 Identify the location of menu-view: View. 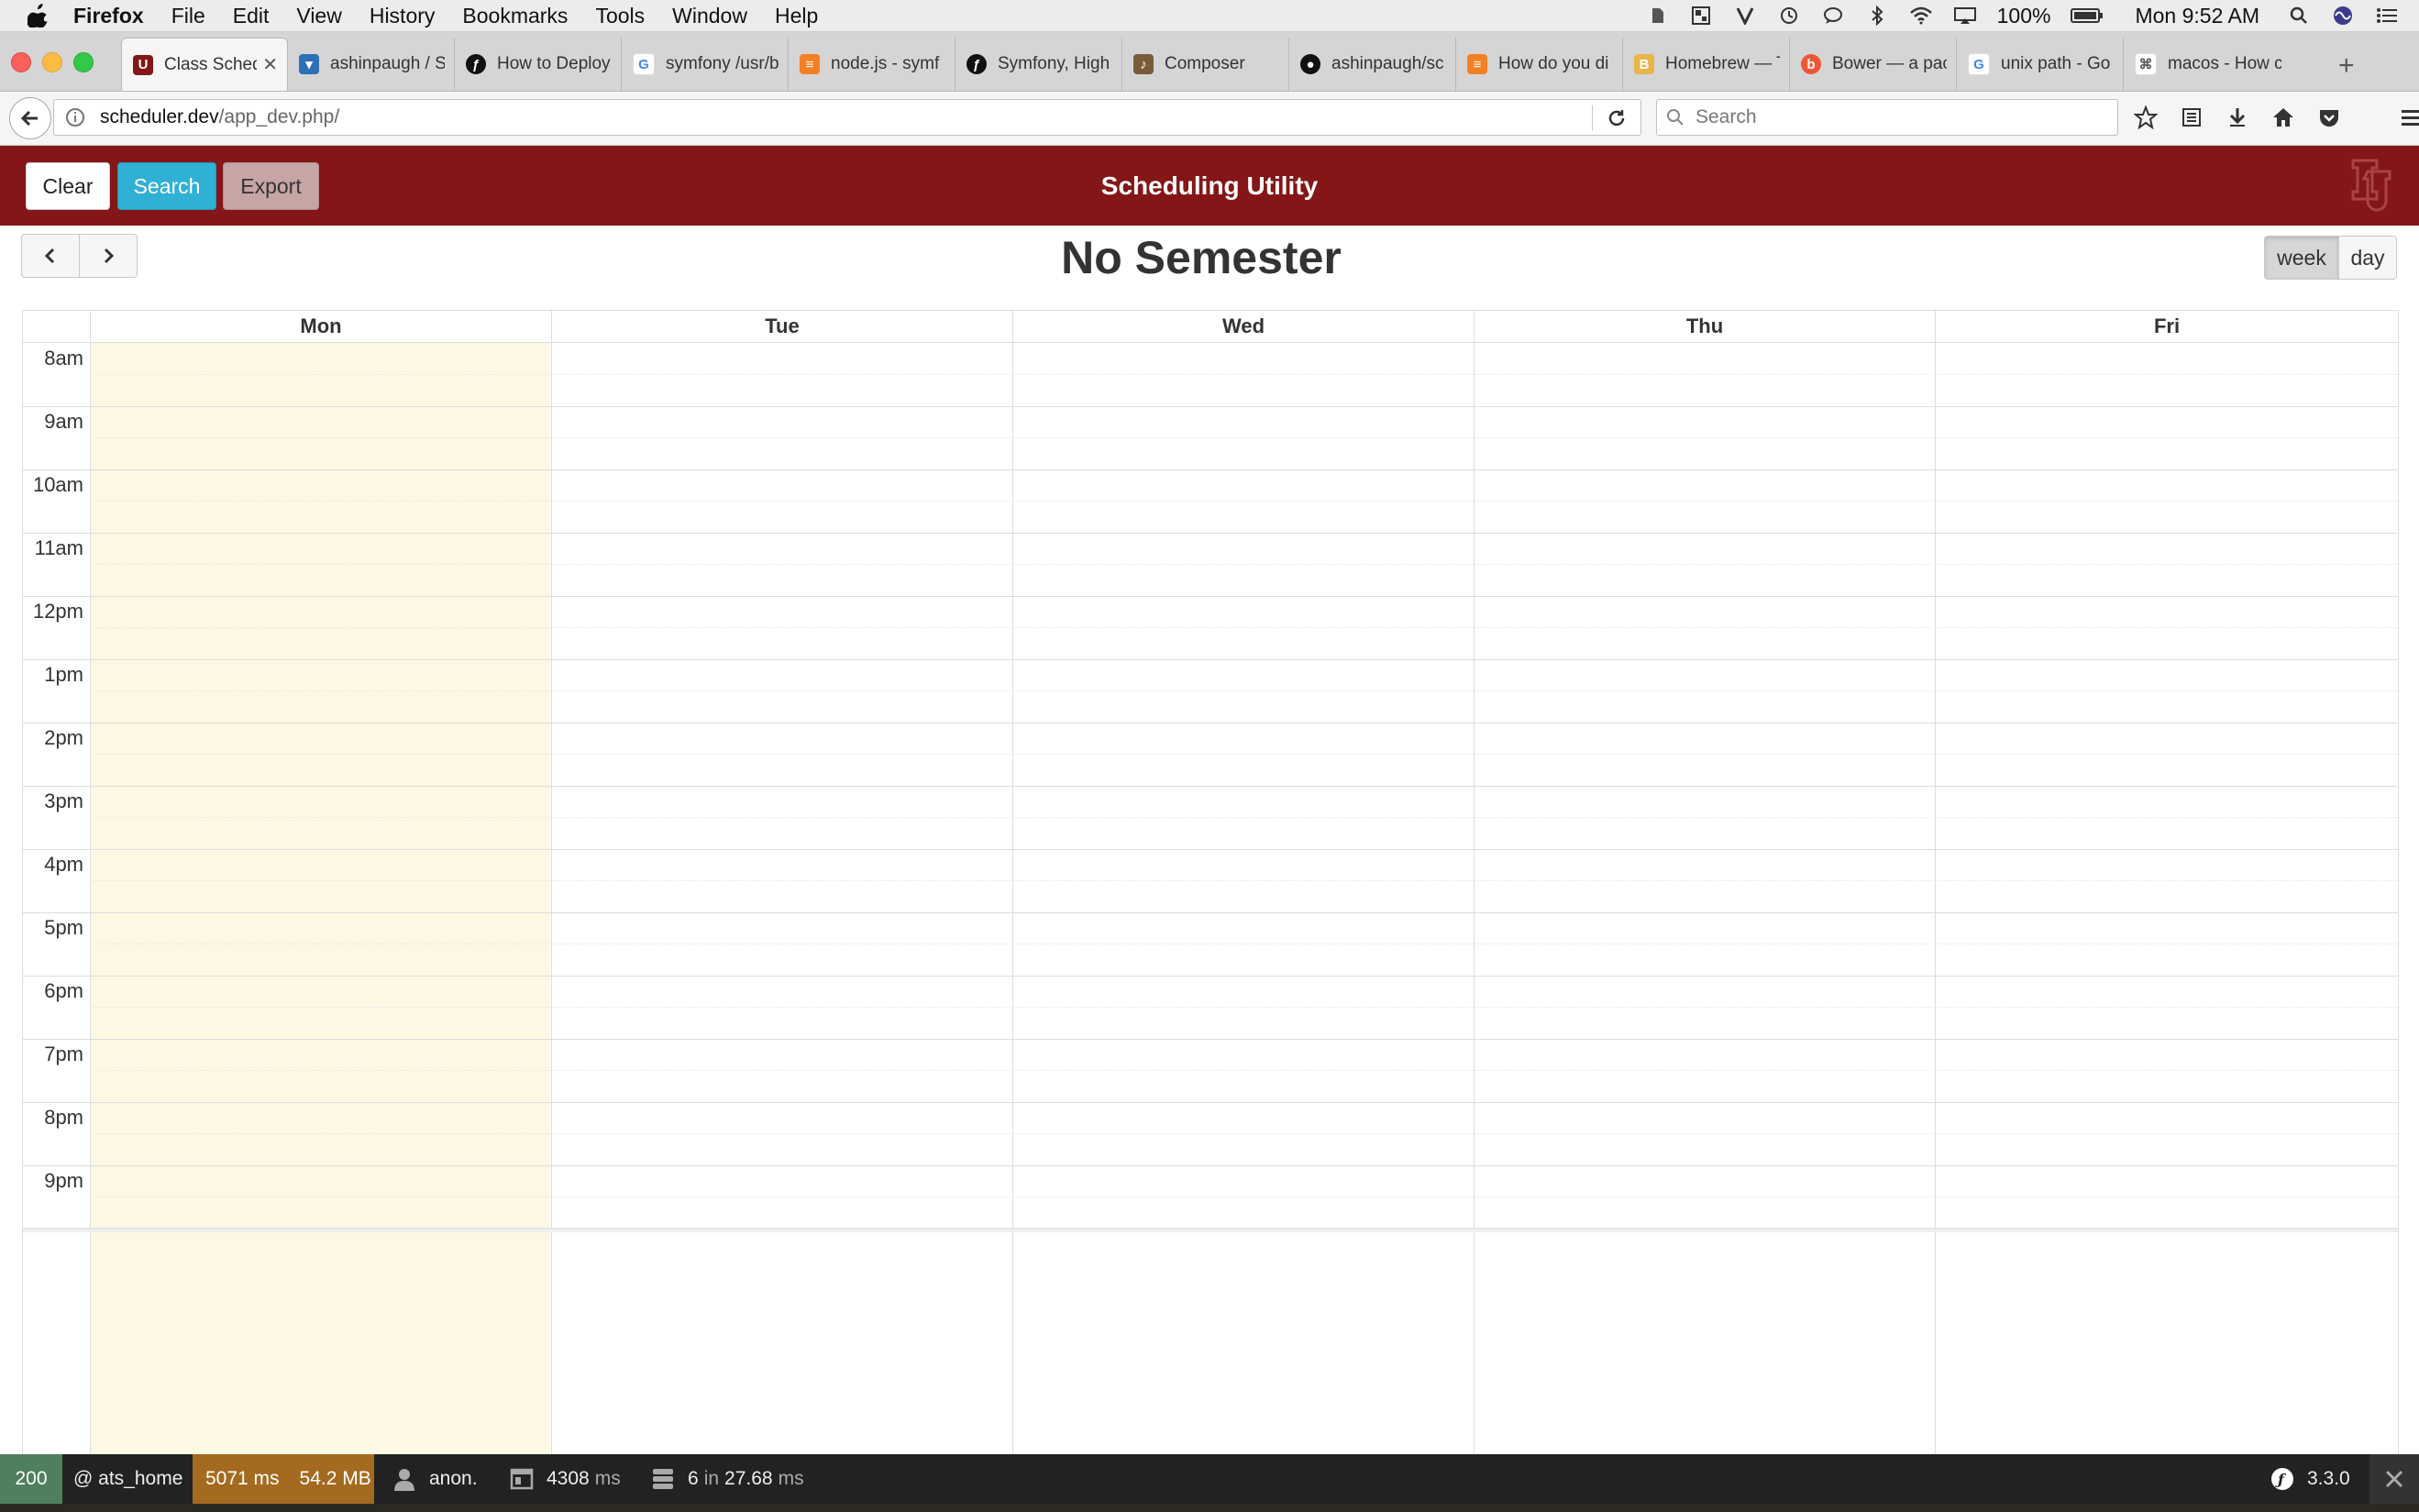
(319, 16).